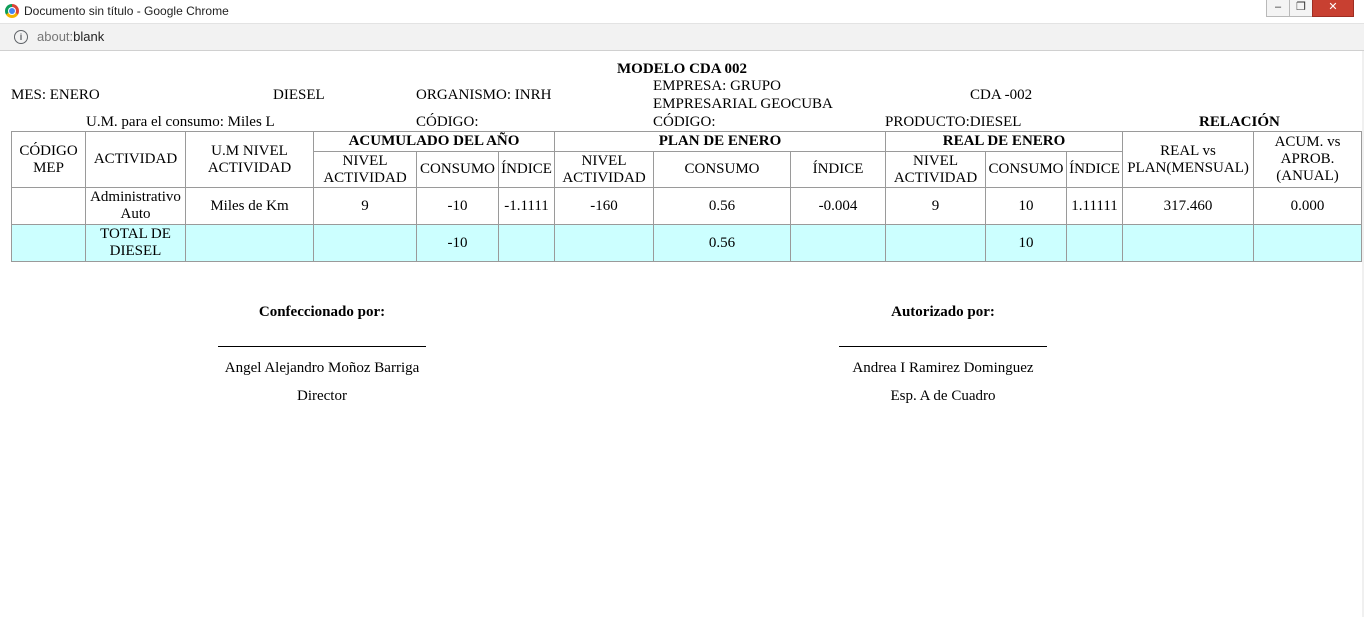 This screenshot has height=617, width=1364. I want to click on header-actividad: ACTIVIDAD, so click(135, 159).